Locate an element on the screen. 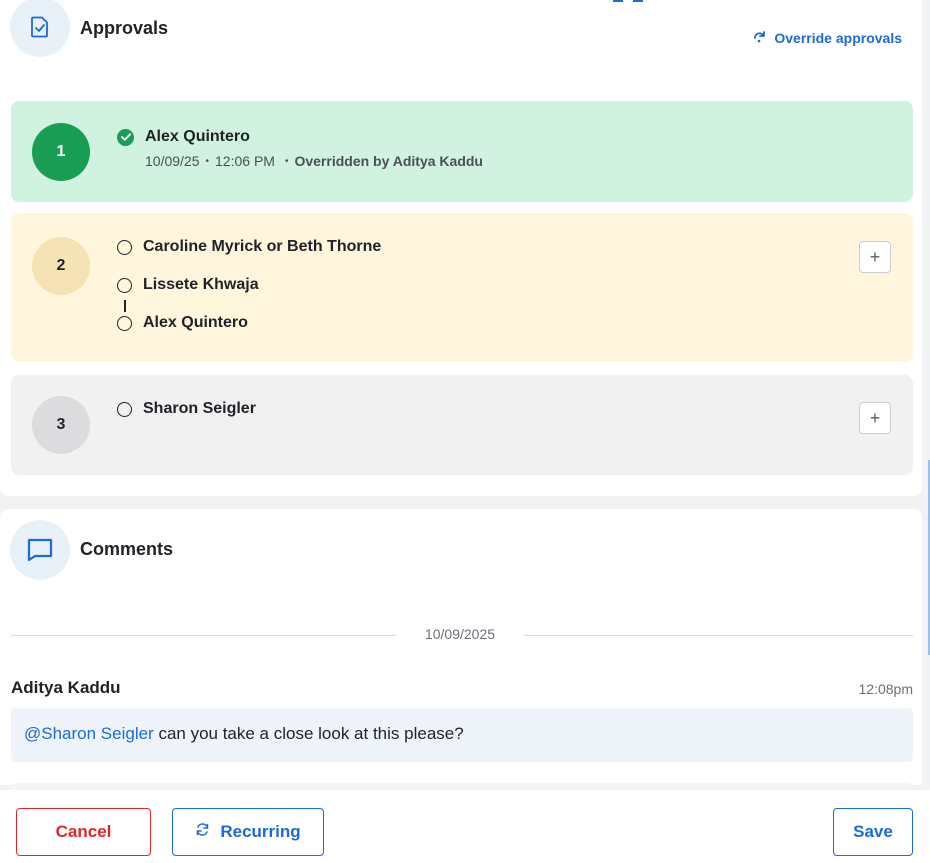 The image size is (930, 863). step-number-badge: 3 is located at coordinates (61, 425).